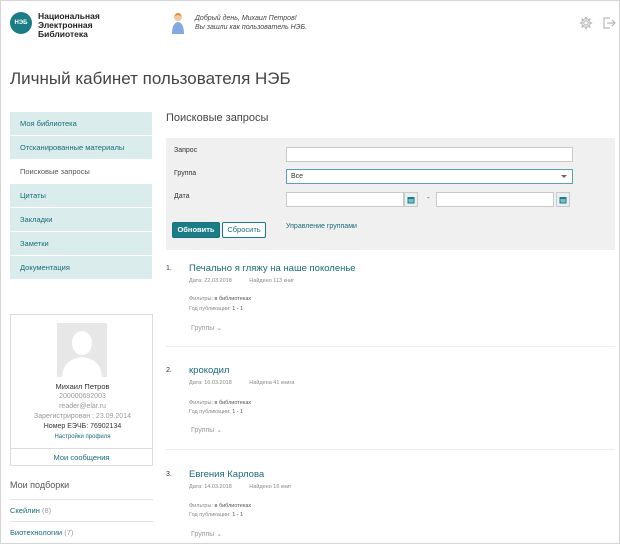 Image resolution: width=620 pixels, height=544 pixels. Describe the element at coordinates (272, 383) in the screenshot. I see `result-found: Найдена 41 книга` at that location.